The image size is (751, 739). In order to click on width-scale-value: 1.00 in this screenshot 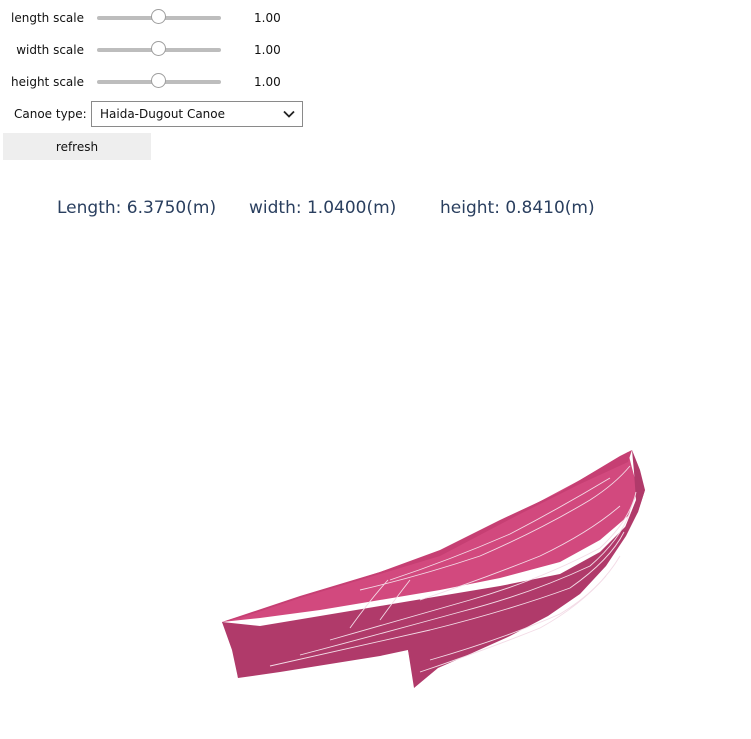, I will do `click(267, 50)`.